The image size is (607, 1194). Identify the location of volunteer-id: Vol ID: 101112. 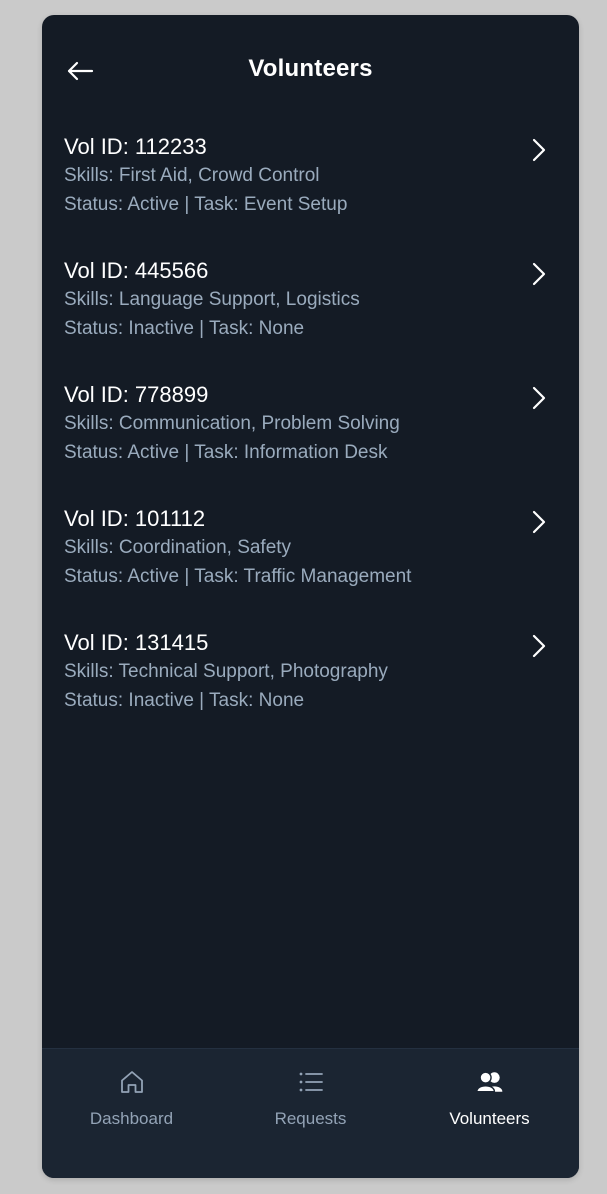
(135, 518).